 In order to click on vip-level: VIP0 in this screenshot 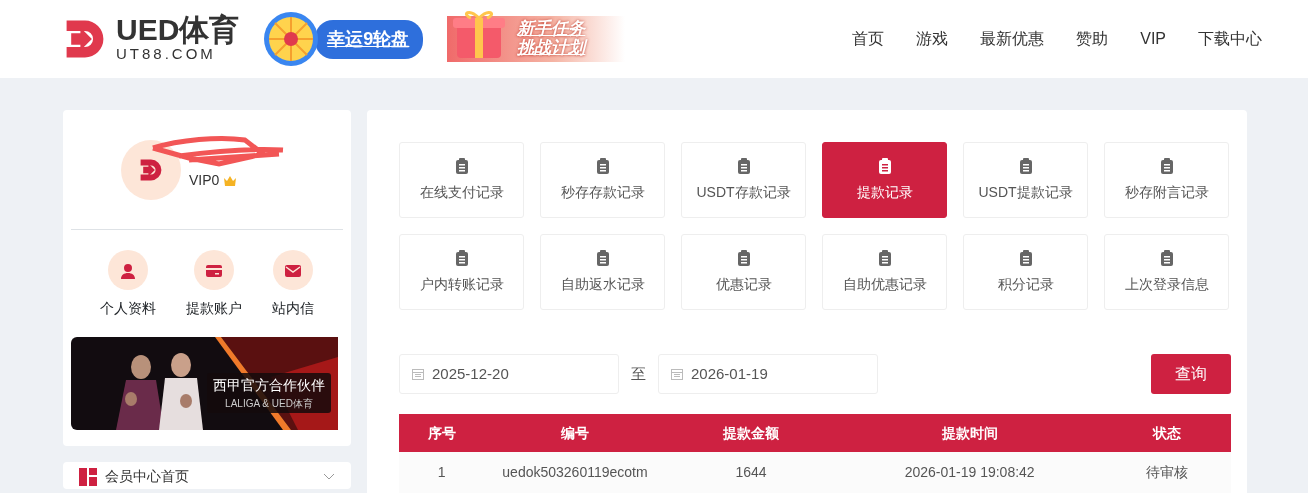, I will do `click(204, 180)`.